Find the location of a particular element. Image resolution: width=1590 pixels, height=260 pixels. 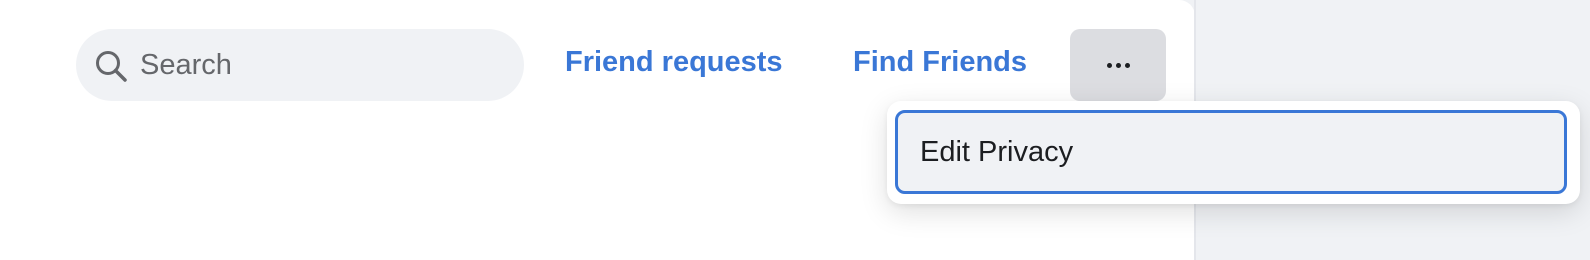

more-options-button is located at coordinates (1118, 65).